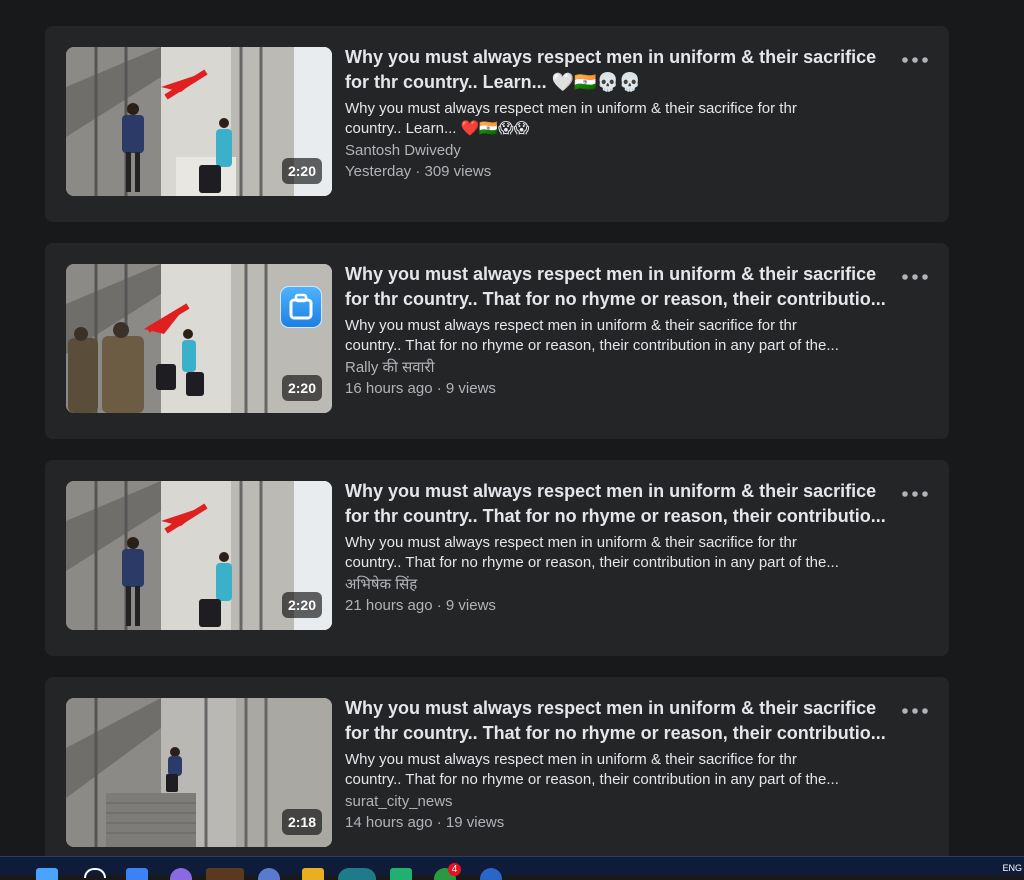 The width and height of the screenshot is (1024, 880). What do you see at coordinates (199, 772) in the screenshot?
I see `video-thumbnail: 2:18` at bounding box center [199, 772].